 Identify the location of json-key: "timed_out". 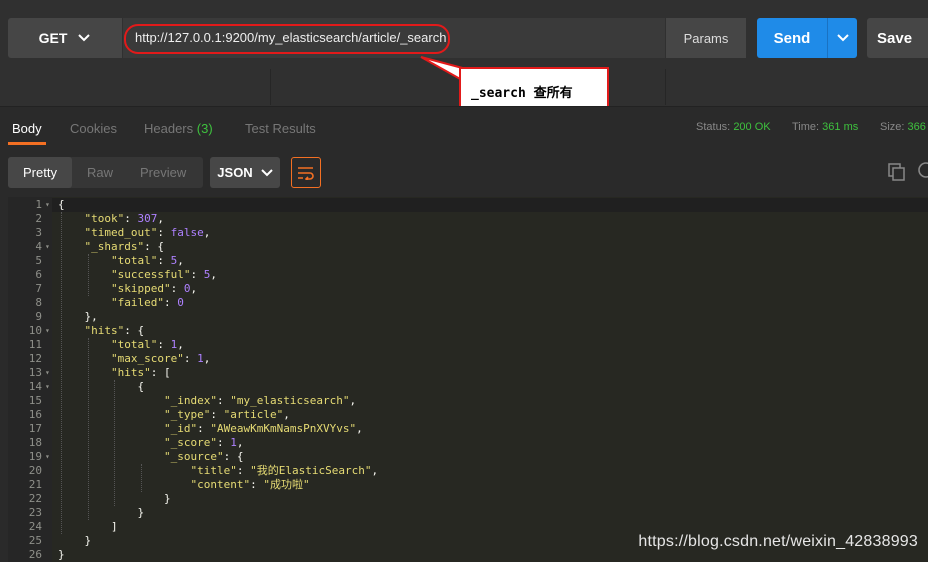
(121, 232).